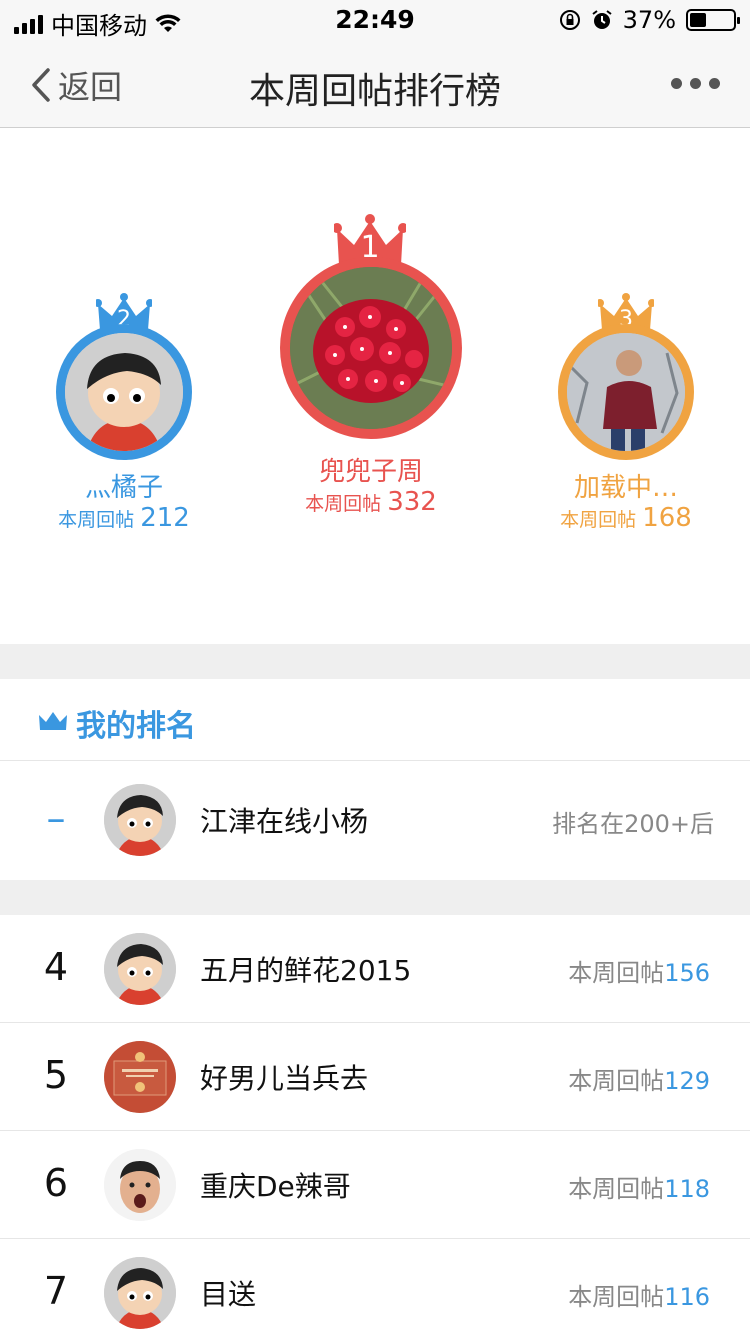 The image size is (750, 1334). What do you see at coordinates (412, 502) in the screenshot?
I see `count-value: 332` at bounding box center [412, 502].